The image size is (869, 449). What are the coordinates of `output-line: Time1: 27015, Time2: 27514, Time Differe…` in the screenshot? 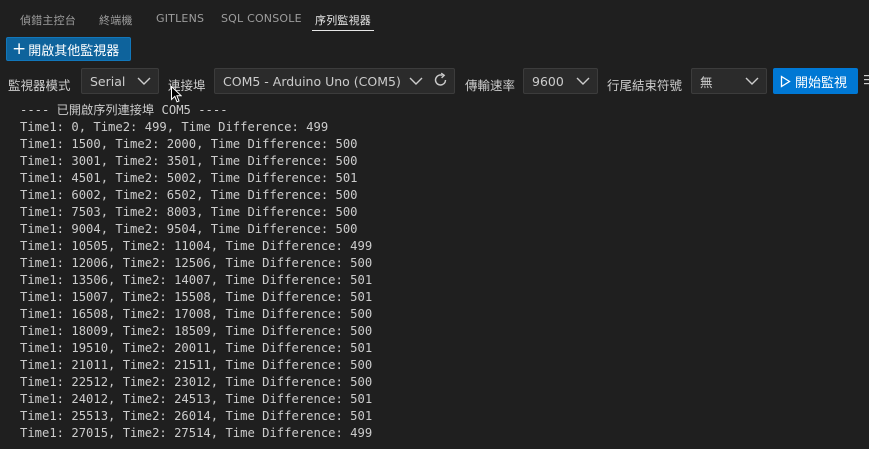 It's located at (196, 433).